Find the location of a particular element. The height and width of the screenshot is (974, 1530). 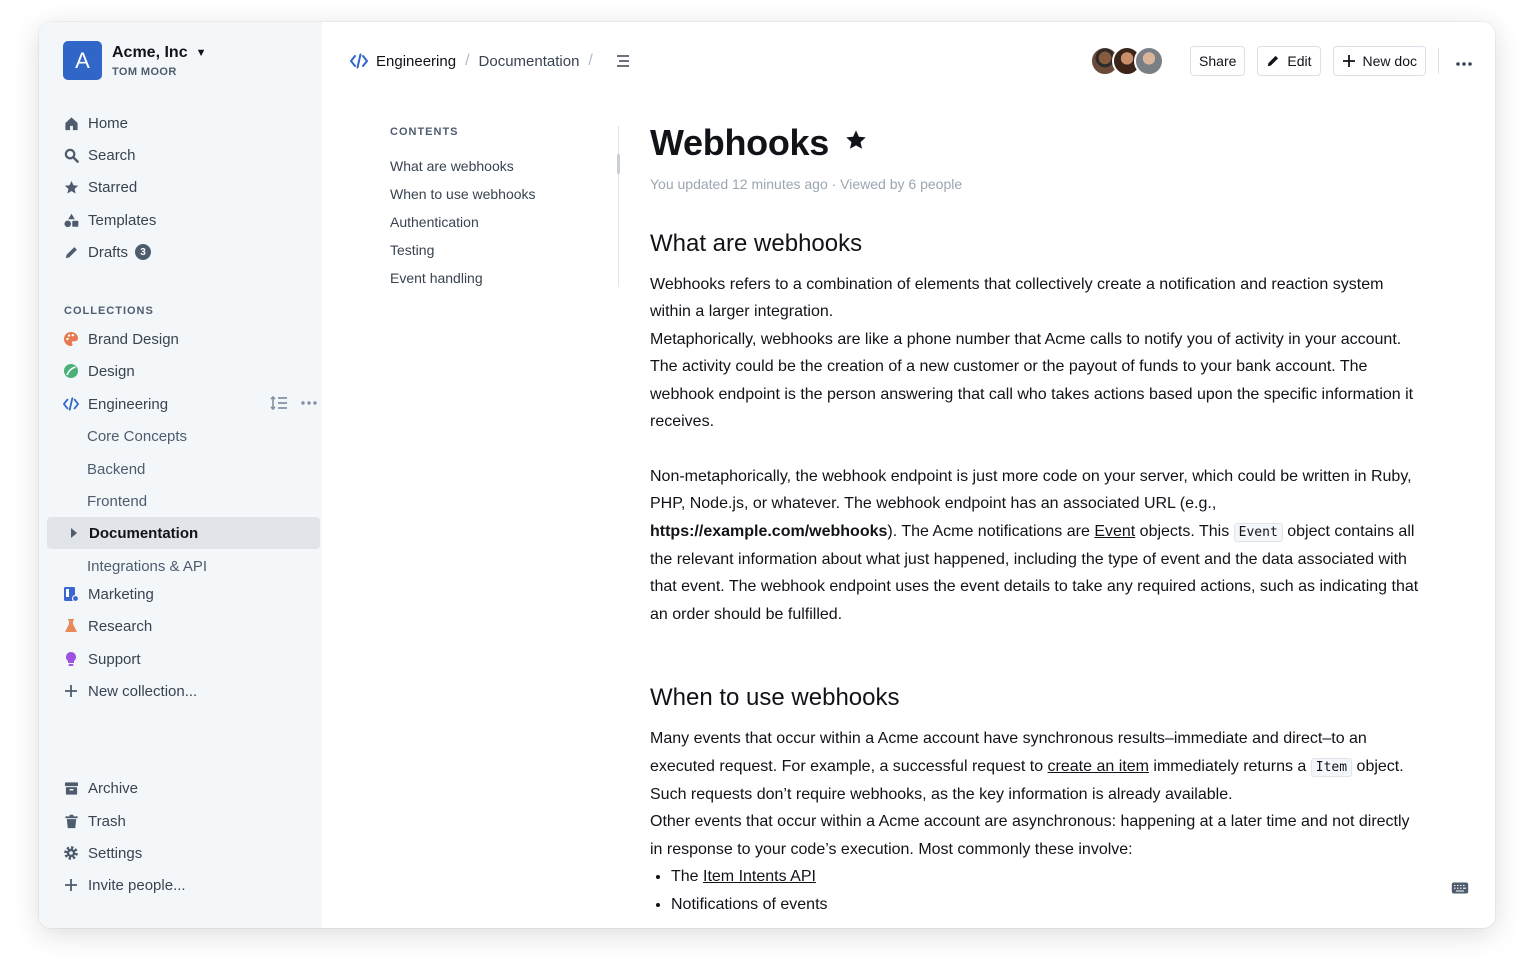

nav-templates: Templates is located at coordinates (109, 220).